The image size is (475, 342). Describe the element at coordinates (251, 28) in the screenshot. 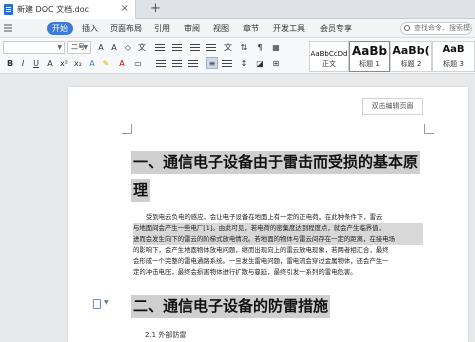

I see `menu-item-chapter: 章节` at that location.